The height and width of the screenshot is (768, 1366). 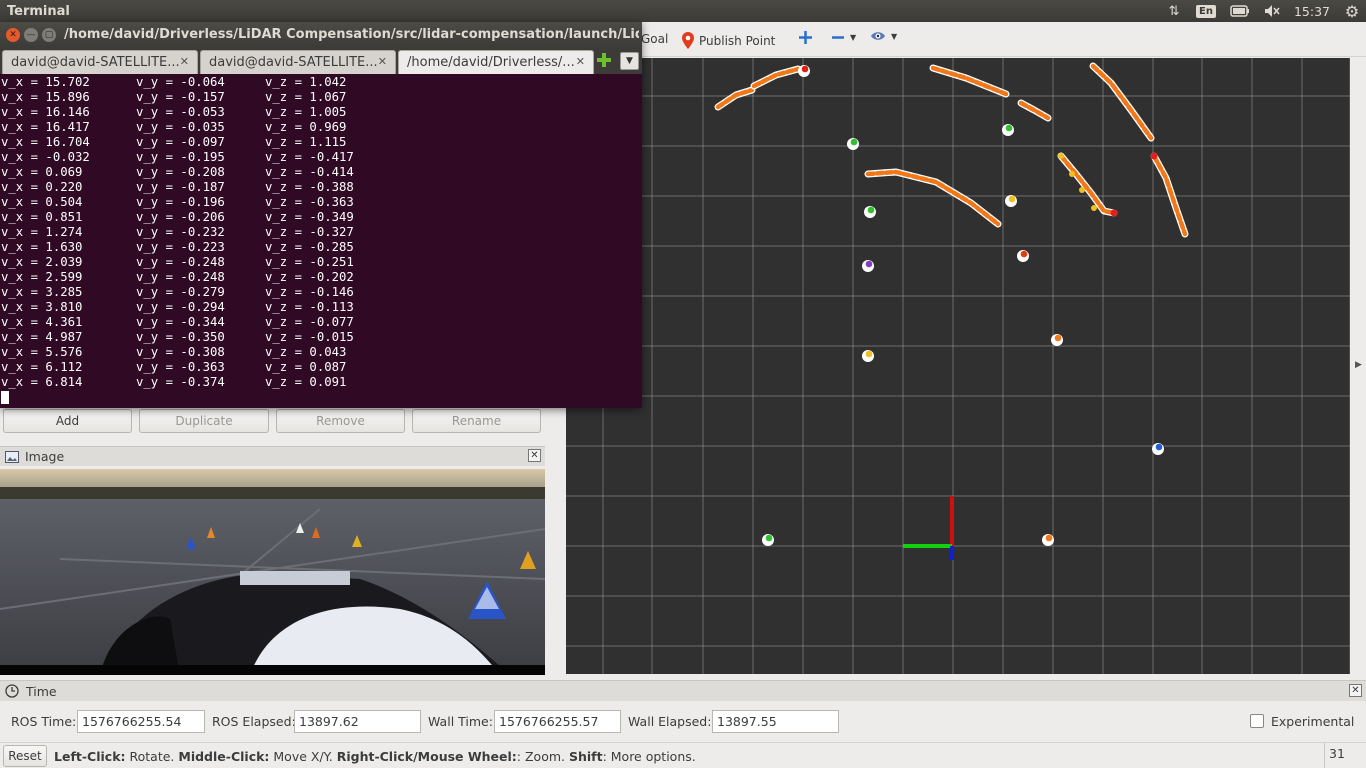 What do you see at coordinates (1240, 11) in the screenshot?
I see `battery-icon` at bounding box center [1240, 11].